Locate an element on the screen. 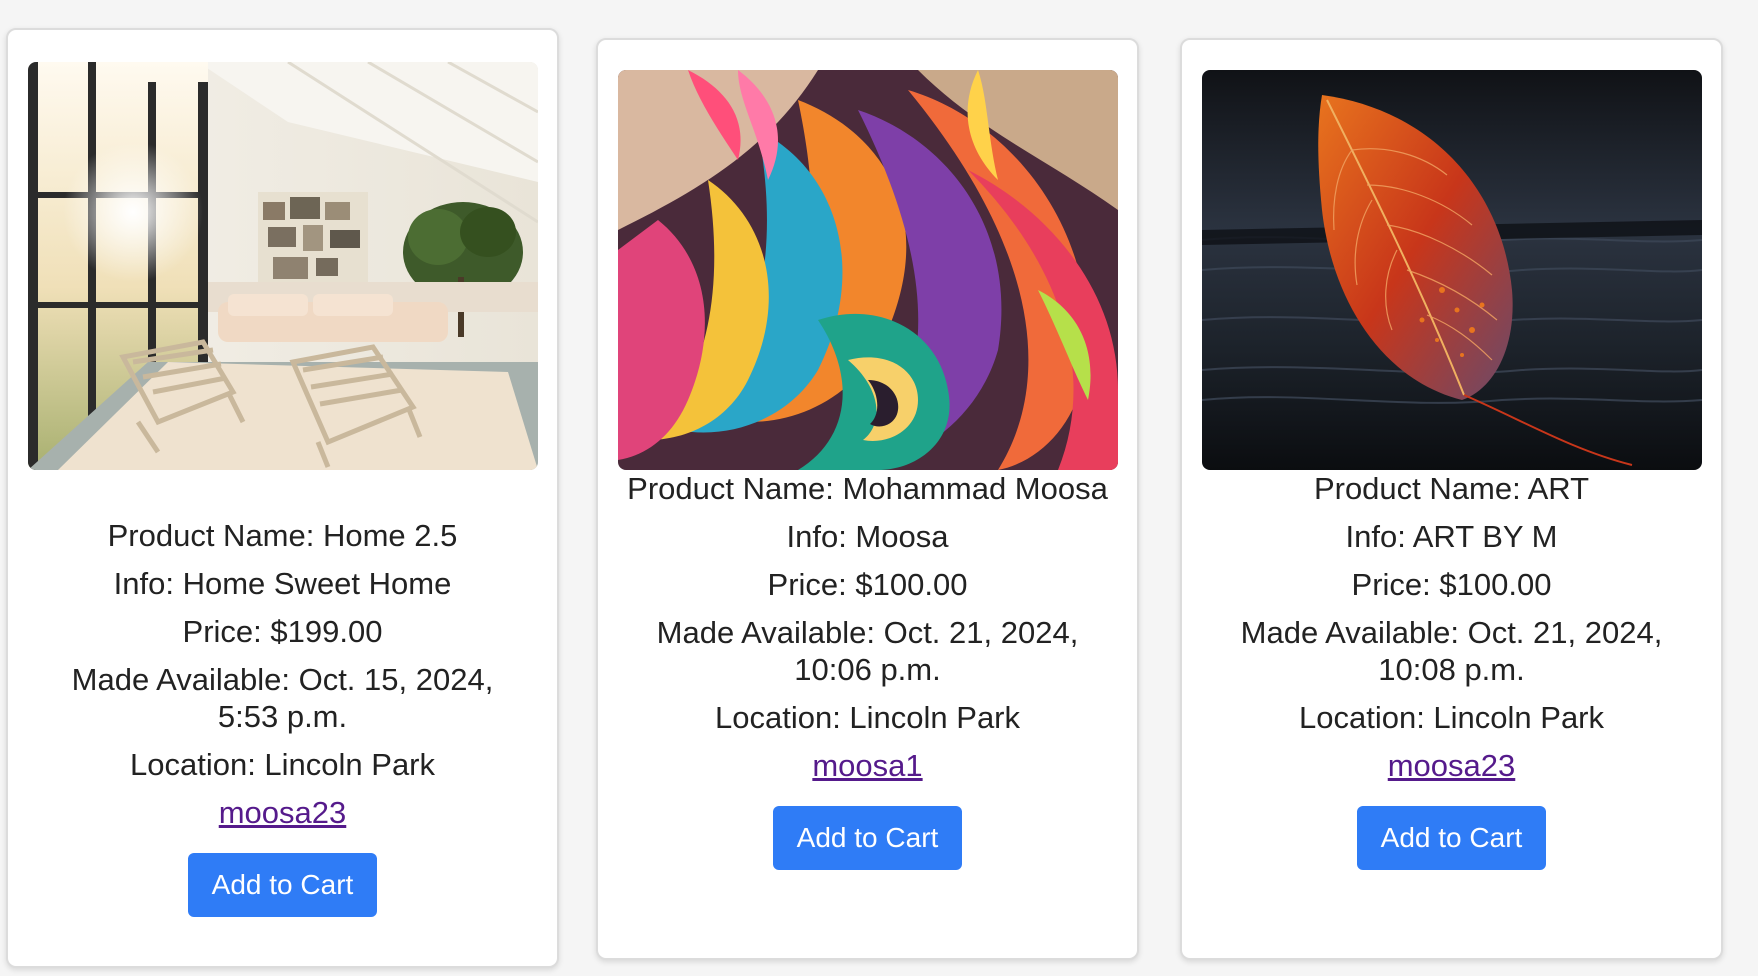  available-time-text: 10:08 p.m. is located at coordinates (1451, 669).